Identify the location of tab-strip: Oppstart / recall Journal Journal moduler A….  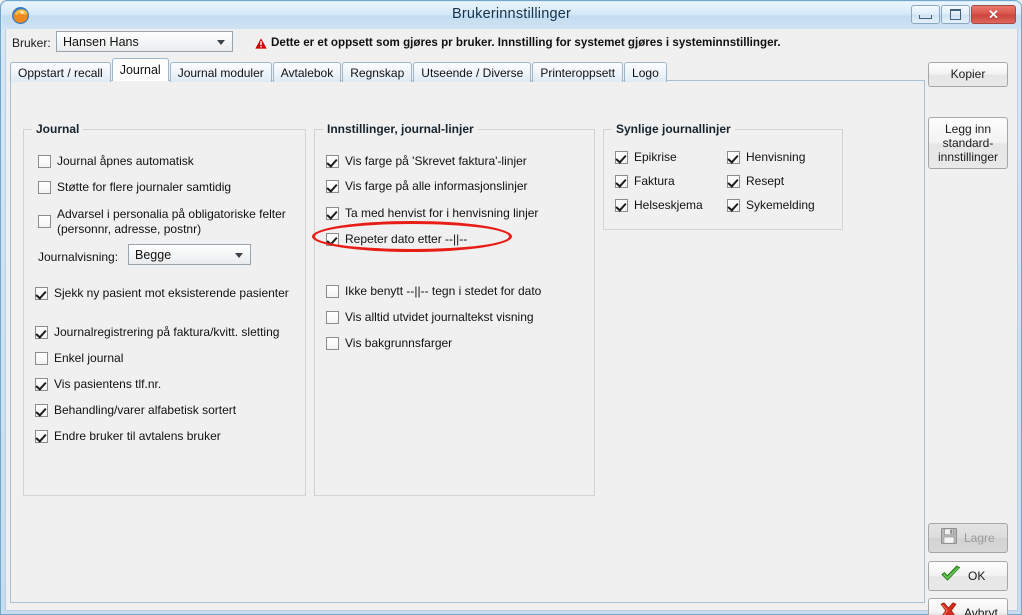
(339, 70).